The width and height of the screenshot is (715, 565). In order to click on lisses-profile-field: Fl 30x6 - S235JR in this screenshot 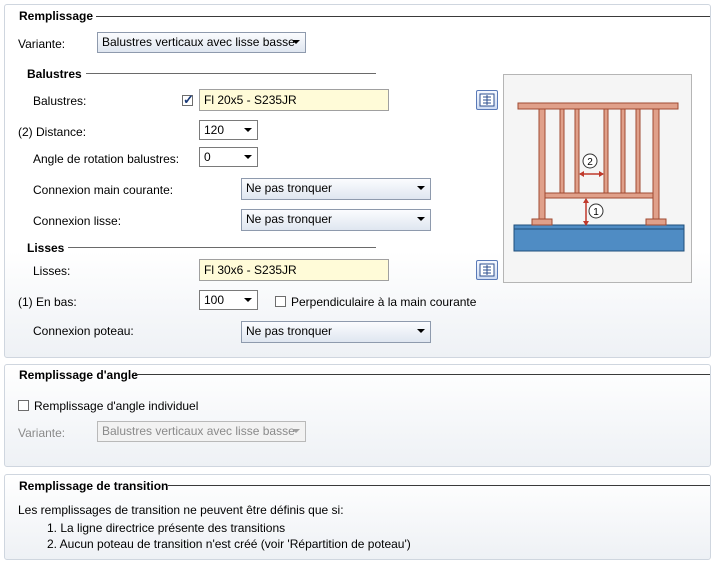, I will do `click(294, 270)`.